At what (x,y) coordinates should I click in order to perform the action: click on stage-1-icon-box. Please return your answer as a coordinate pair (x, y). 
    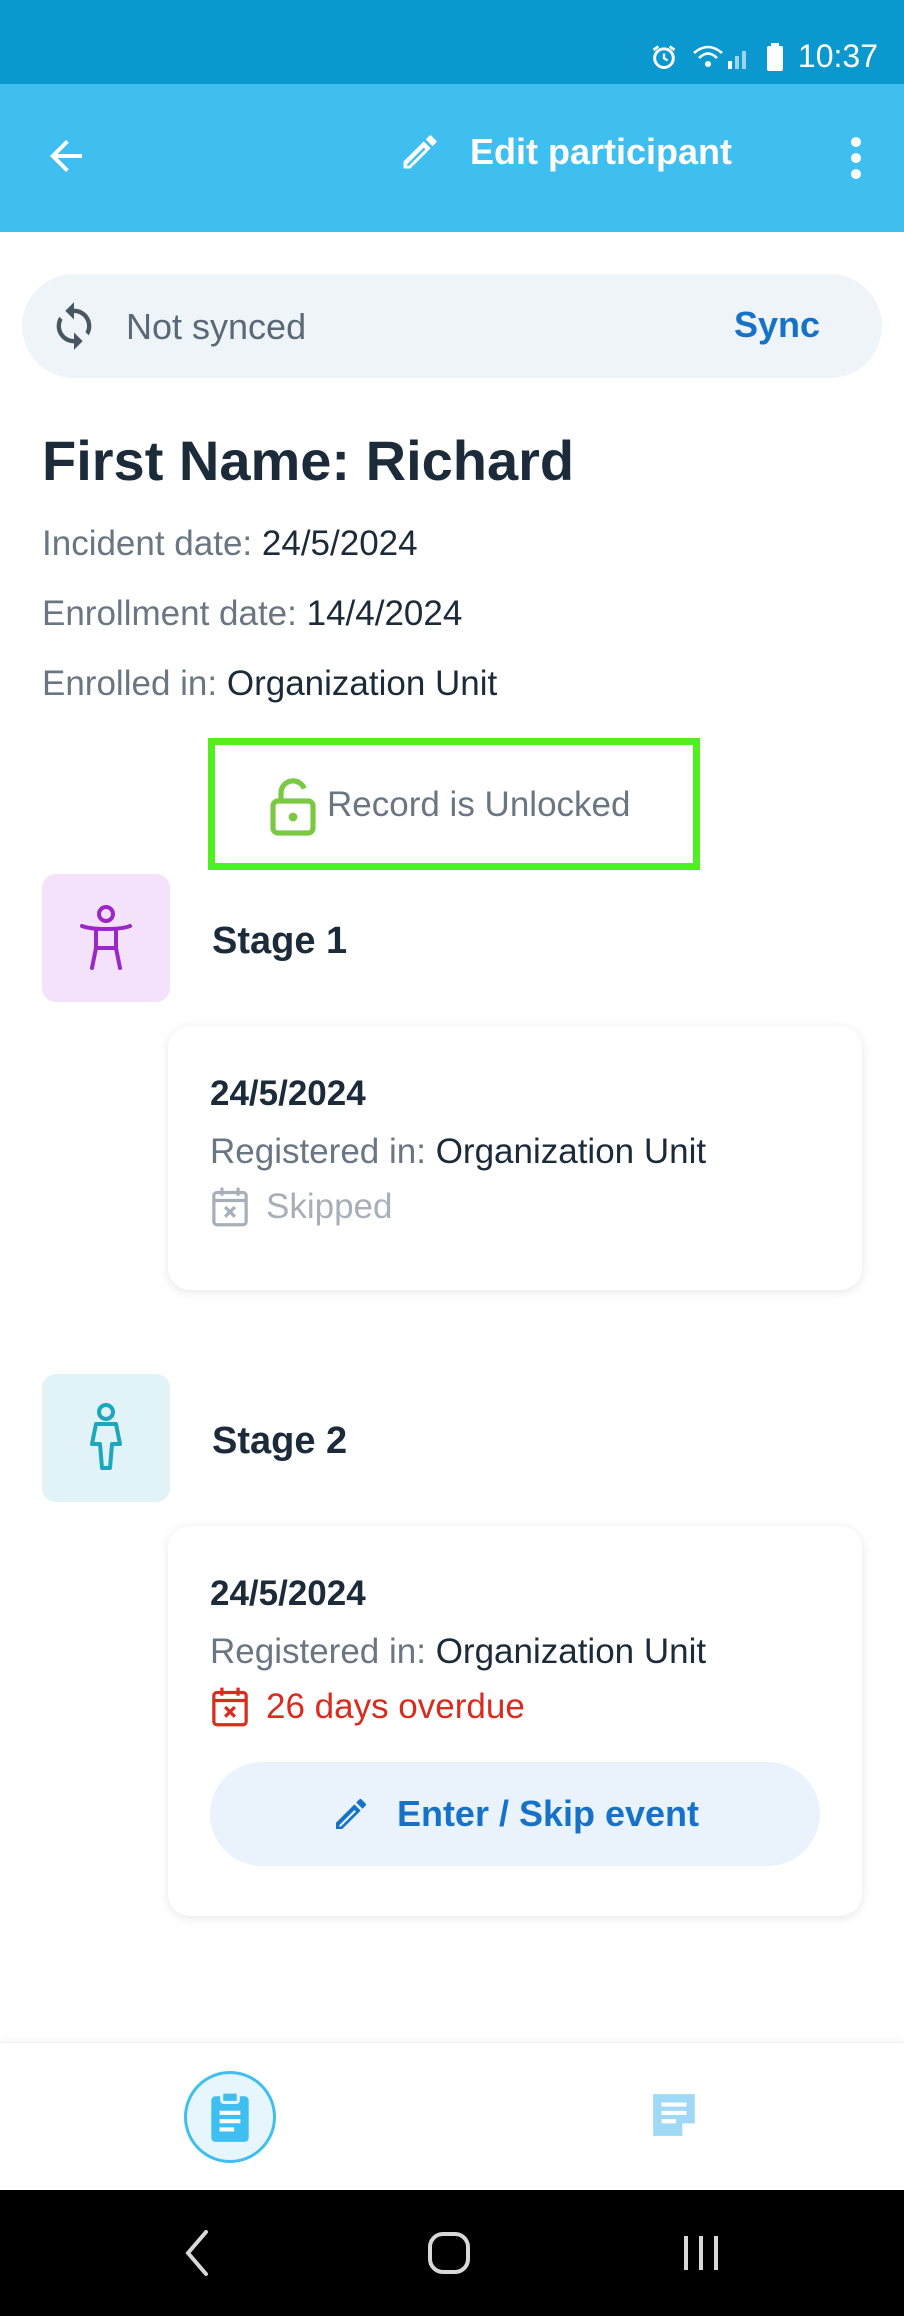
    Looking at the image, I should click on (106, 938).